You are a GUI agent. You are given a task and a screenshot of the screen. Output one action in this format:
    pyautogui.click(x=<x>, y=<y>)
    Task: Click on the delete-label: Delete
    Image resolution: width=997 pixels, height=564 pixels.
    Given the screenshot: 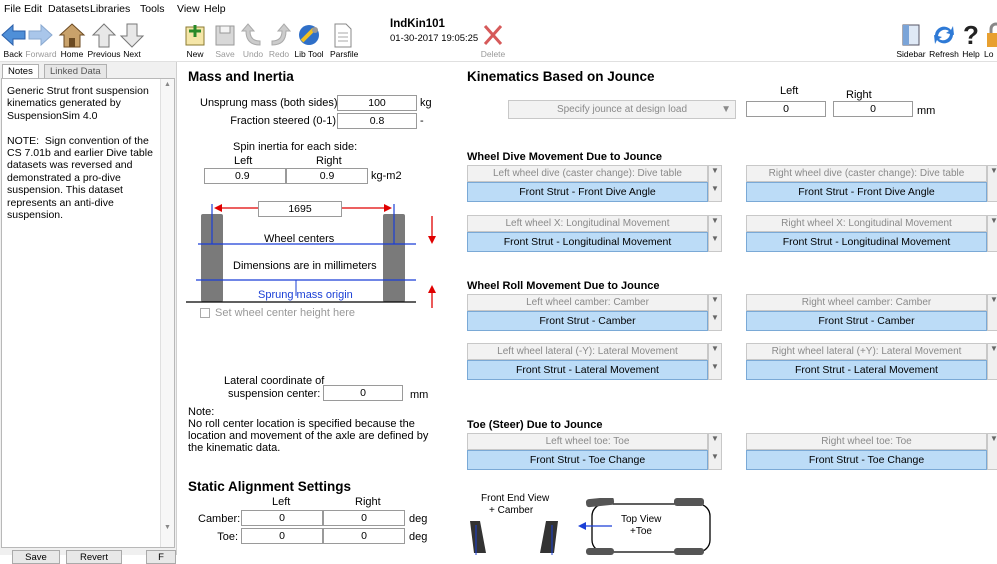 What is the action you would take?
    pyautogui.click(x=493, y=54)
    